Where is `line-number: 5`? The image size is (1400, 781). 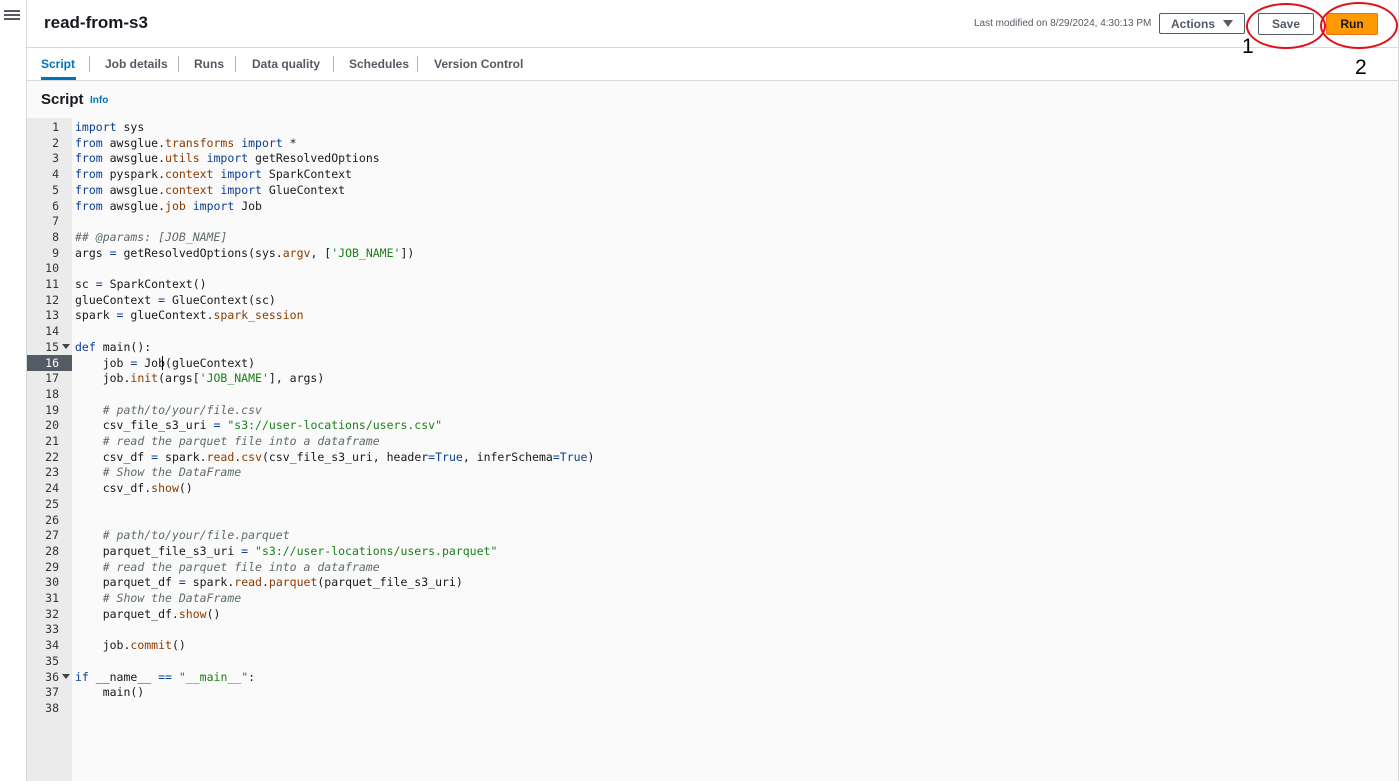 line-number: 5 is located at coordinates (55, 189).